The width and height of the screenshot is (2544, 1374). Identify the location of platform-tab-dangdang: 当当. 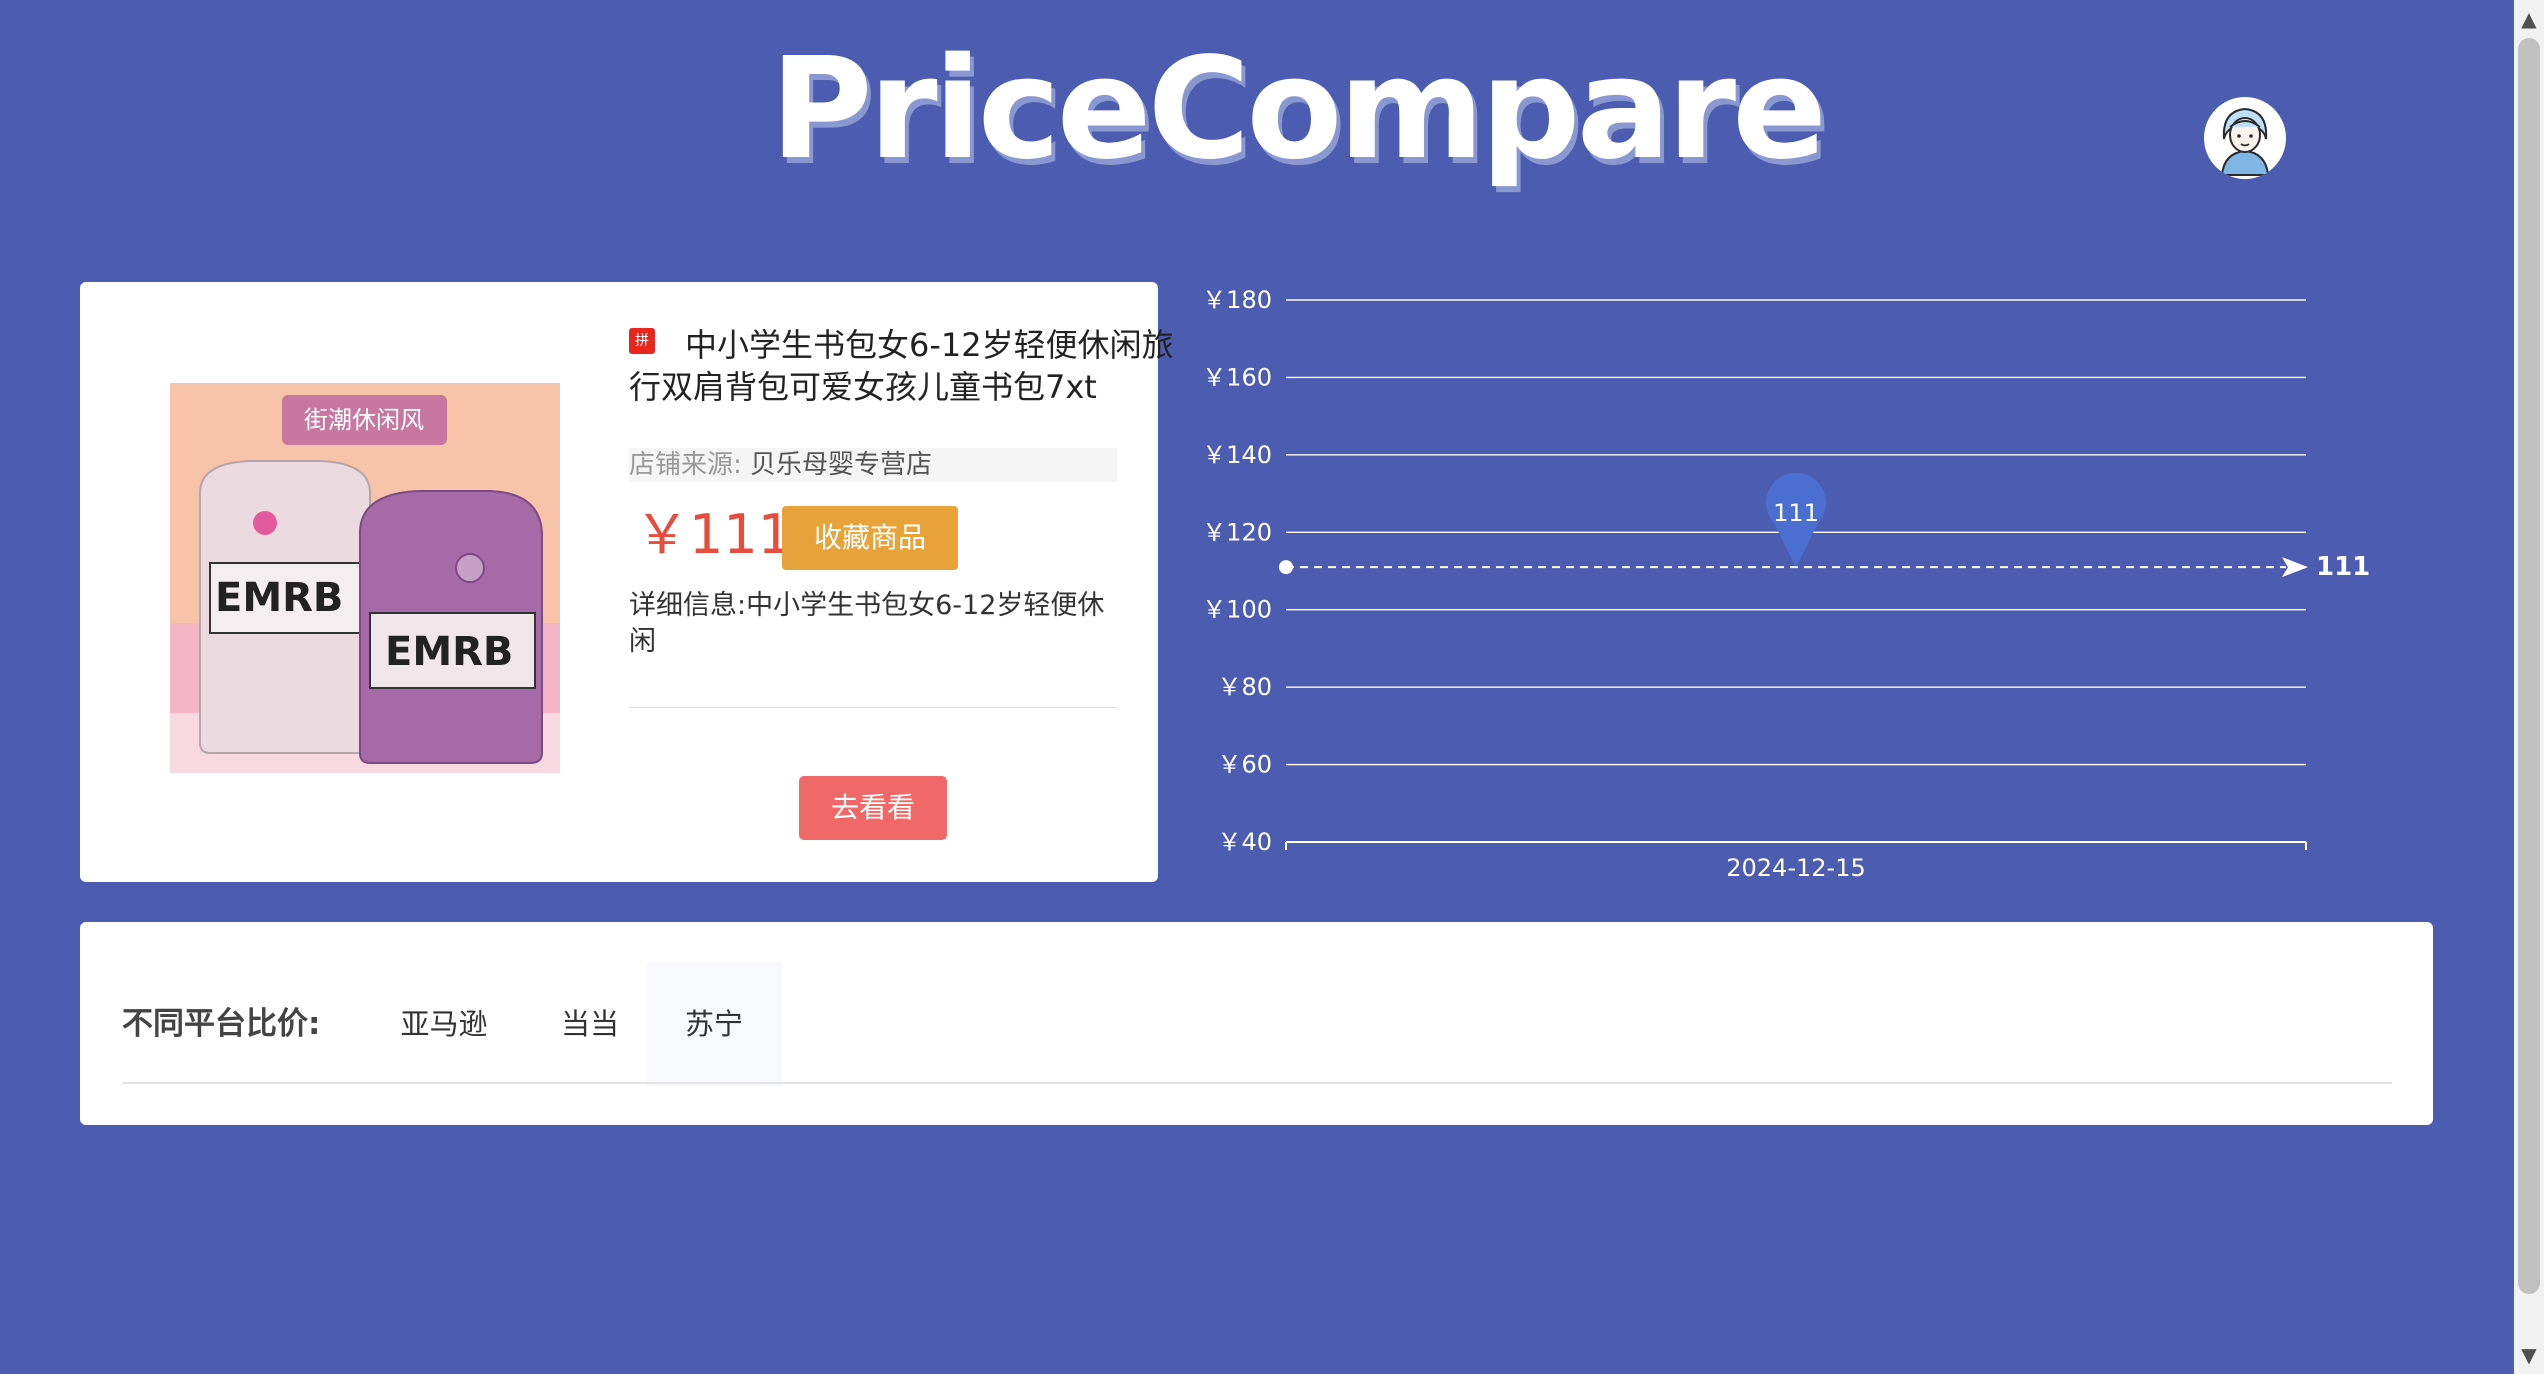
(590, 1024).